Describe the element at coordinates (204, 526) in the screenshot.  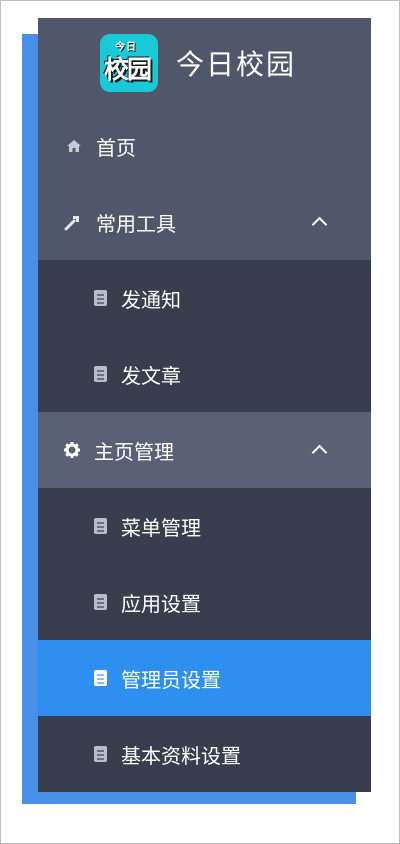
I see `sidebar-item-menu-management: 菜单管理` at that location.